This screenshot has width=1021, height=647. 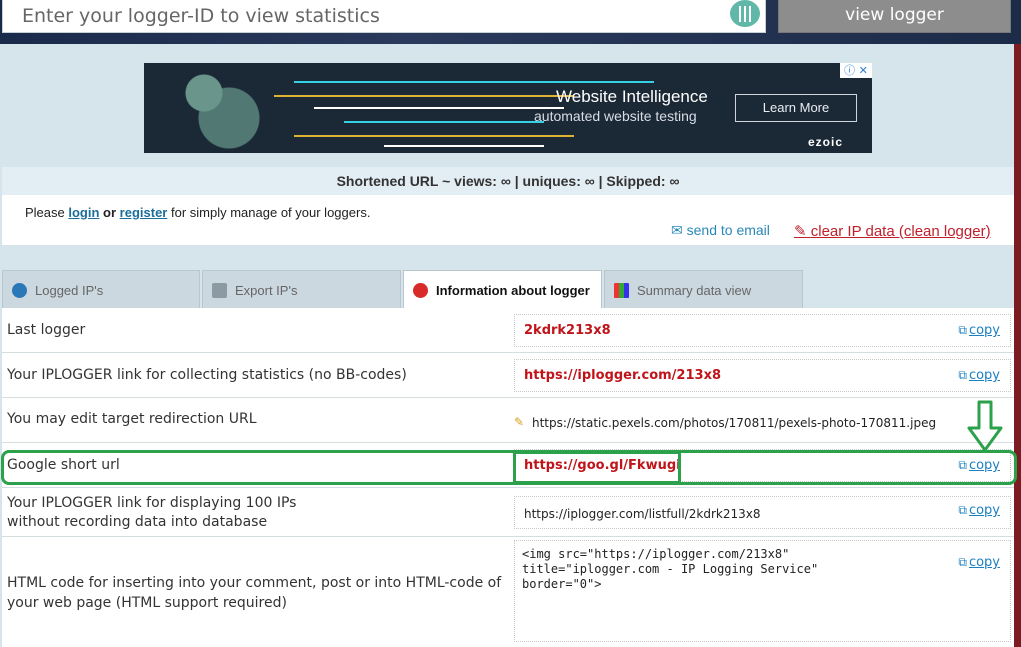 What do you see at coordinates (621, 290) in the screenshot?
I see `bar-chart-icon` at bounding box center [621, 290].